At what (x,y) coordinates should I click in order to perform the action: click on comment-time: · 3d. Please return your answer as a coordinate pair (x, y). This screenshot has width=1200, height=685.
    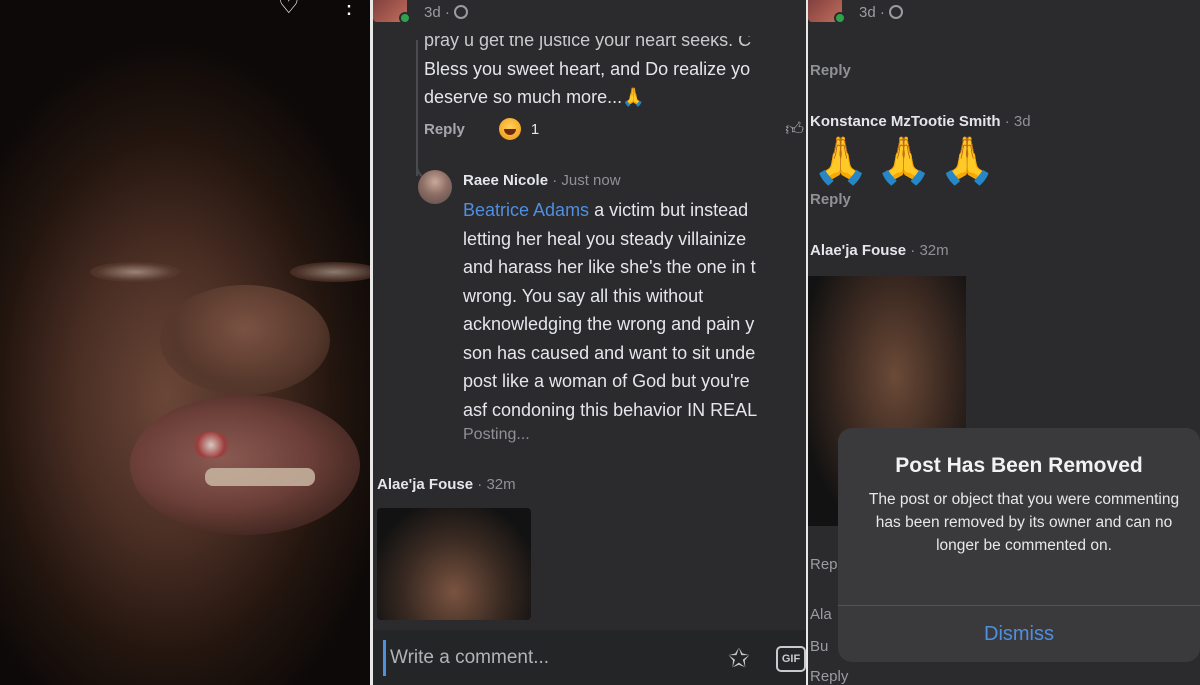
    Looking at the image, I should click on (1015, 121).